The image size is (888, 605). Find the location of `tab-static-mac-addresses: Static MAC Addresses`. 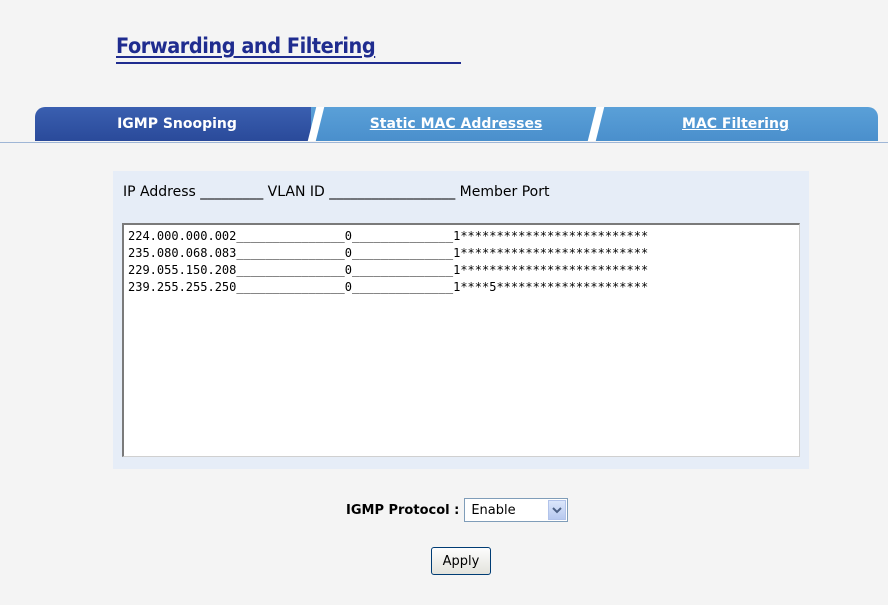

tab-static-mac-addresses: Static MAC Addresses is located at coordinates (456, 124).